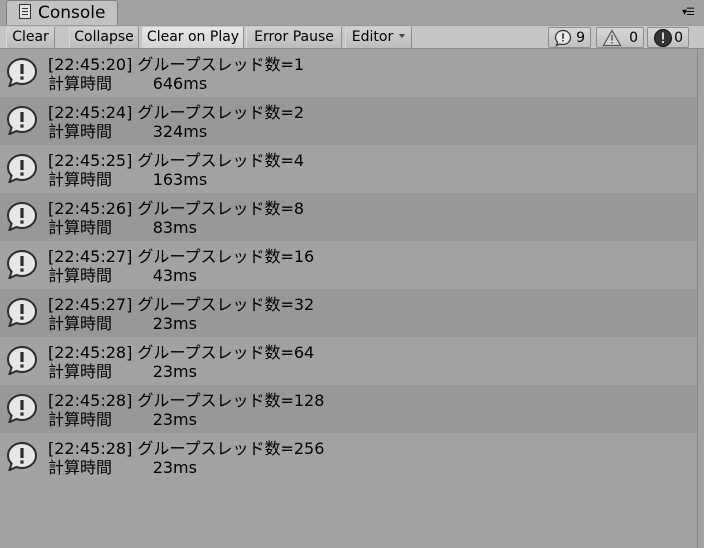 This screenshot has height=548, width=704. I want to click on collapse-button: Collapse, so click(104, 37).